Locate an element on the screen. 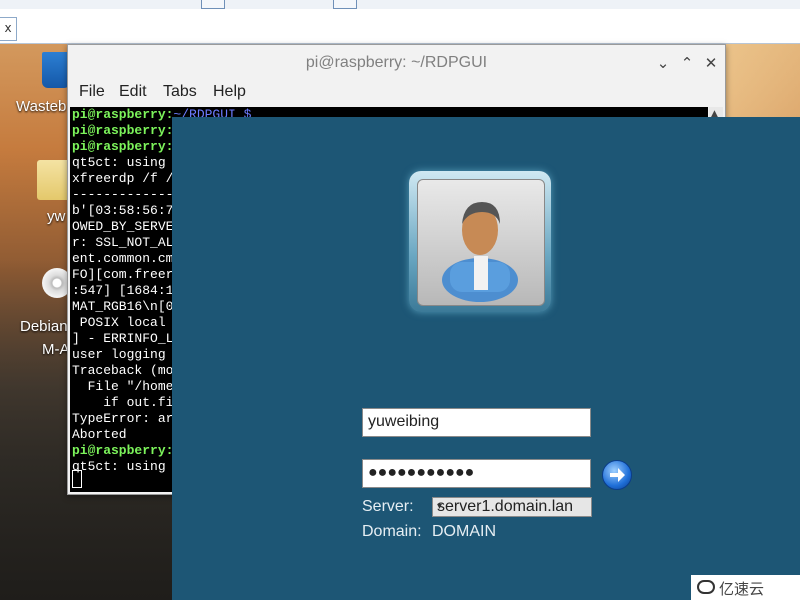 This screenshot has height=600, width=800. terminal-line: r: SSL_NOT_AL is located at coordinates (122, 242).